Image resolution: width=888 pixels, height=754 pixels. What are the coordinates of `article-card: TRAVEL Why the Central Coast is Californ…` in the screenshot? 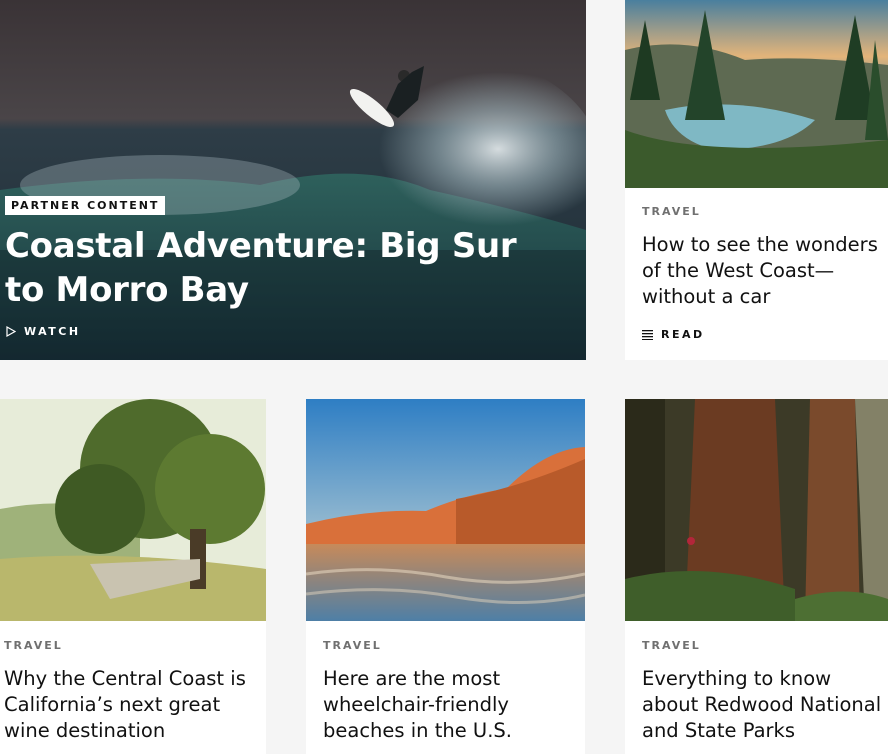 It's located at (133, 576).